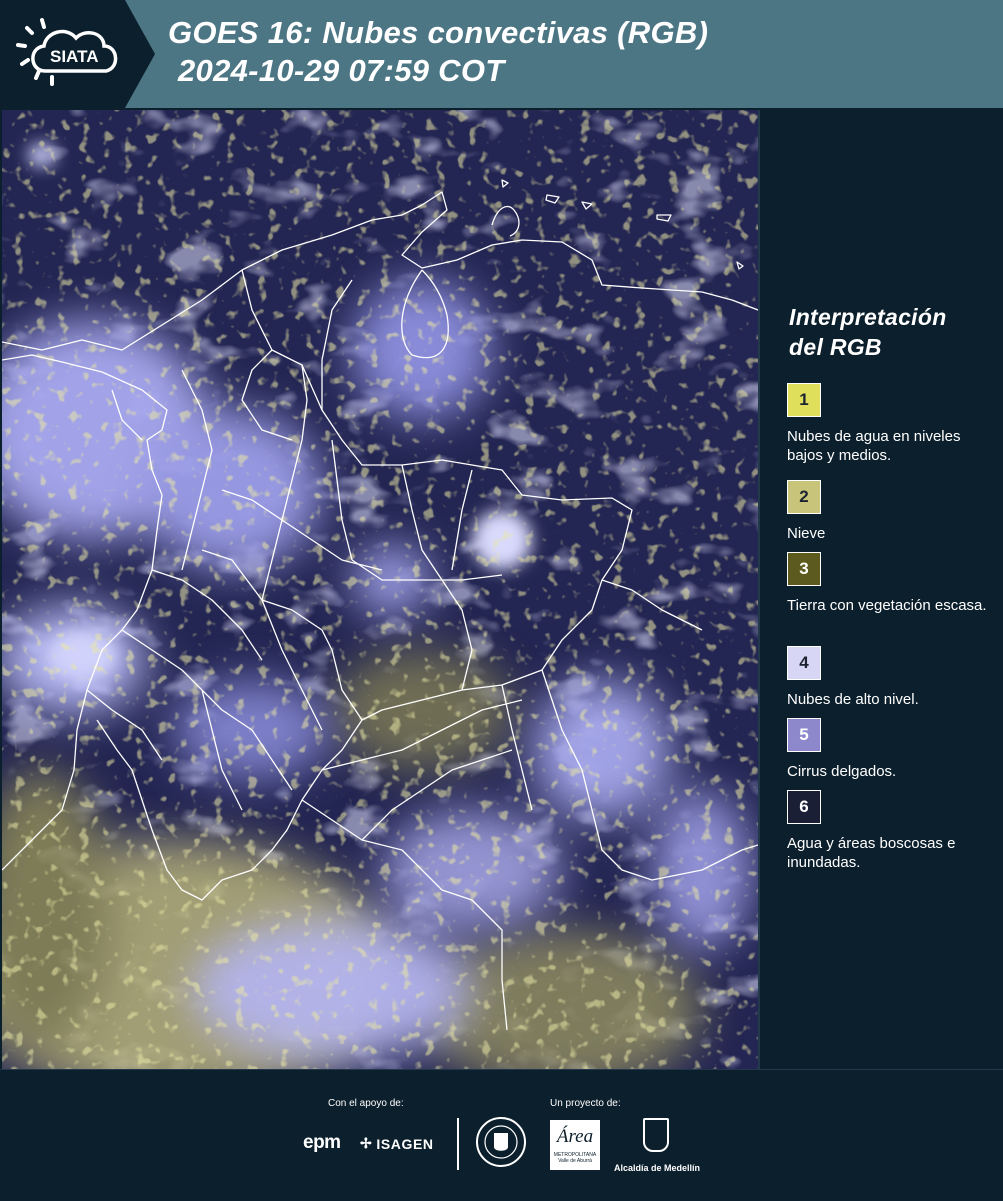 The image size is (1003, 1201). What do you see at coordinates (874, 446) in the screenshot?
I see `legend-label-1: Nubes de agua en niveles bajos y medios.` at bounding box center [874, 446].